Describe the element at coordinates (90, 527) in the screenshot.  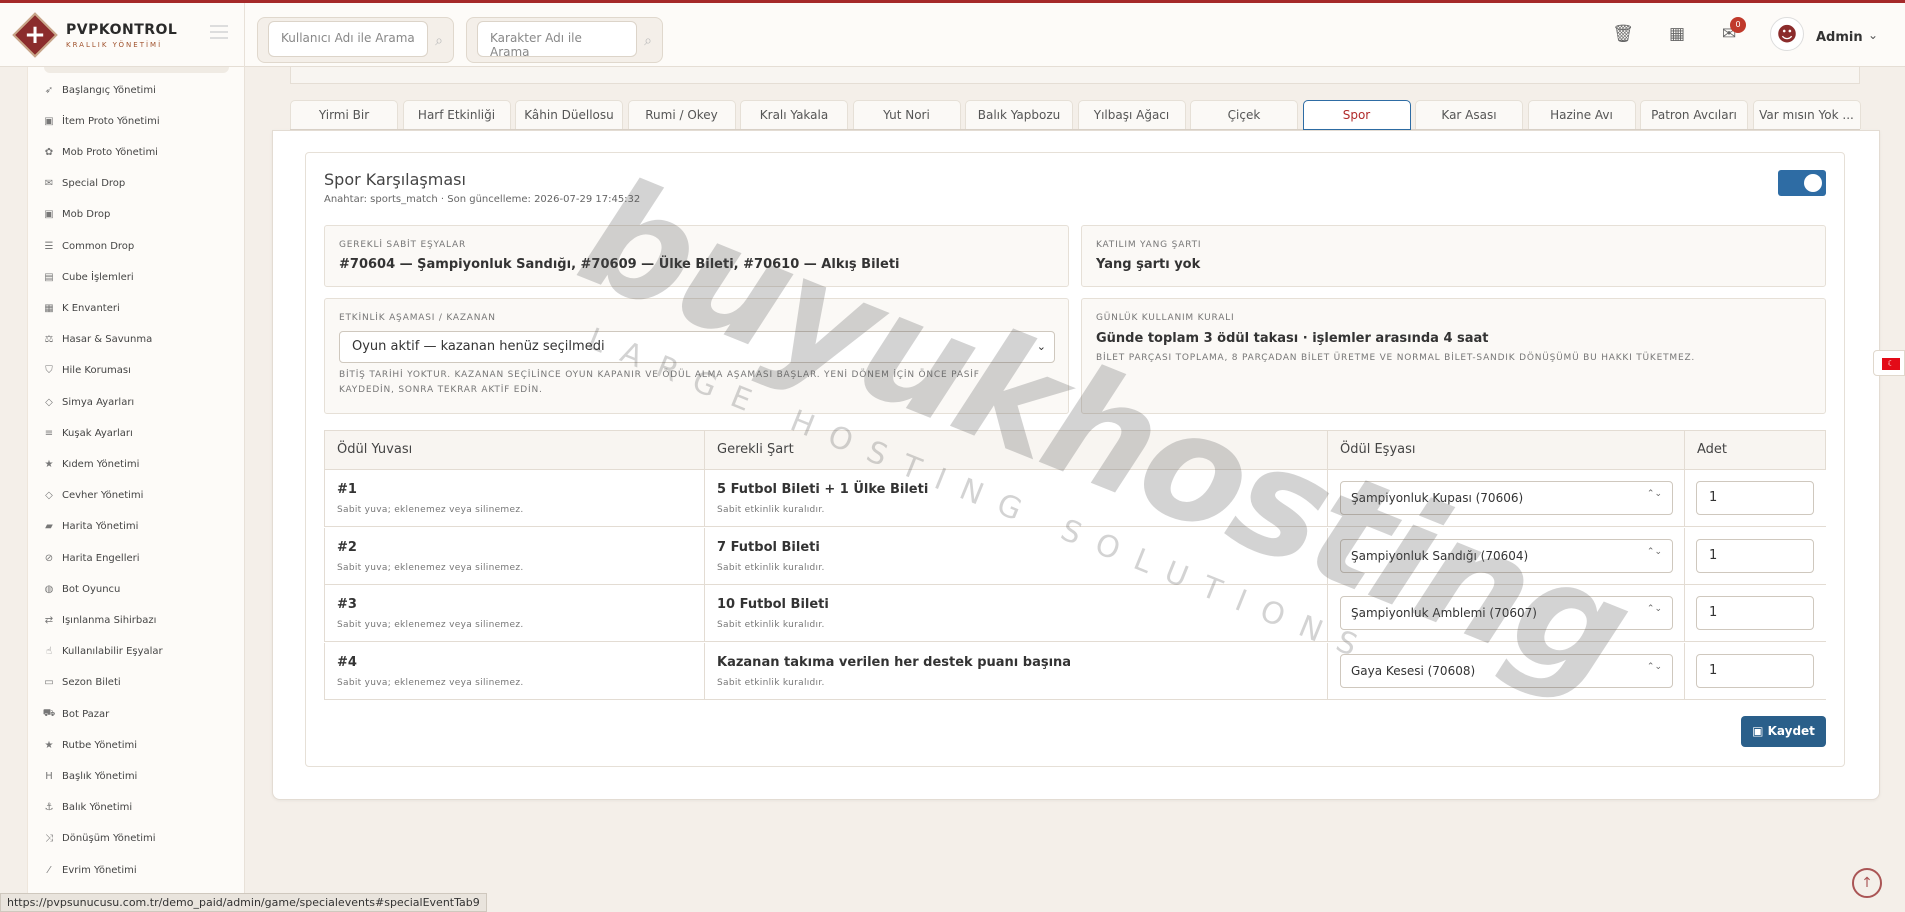
I see `sidebar-item: ▰ Harita Yönetimi` at that location.